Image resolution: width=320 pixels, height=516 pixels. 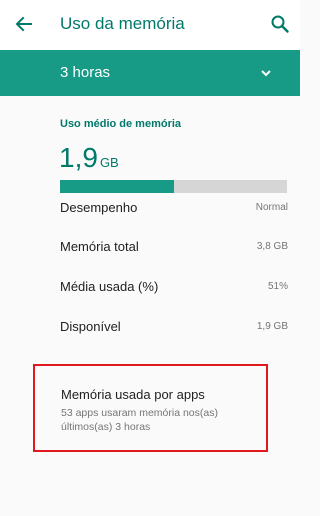 I want to click on search-icon, so click(x=280, y=24).